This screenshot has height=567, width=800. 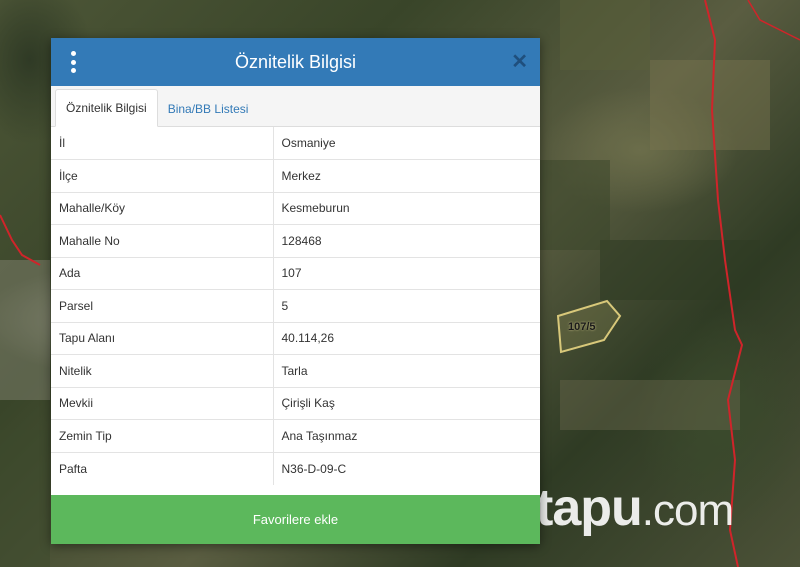 What do you see at coordinates (106, 108) in the screenshot?
I see `tab-attribute-info: Öznitelik Bilgisi` at bounding box center [106, 108].